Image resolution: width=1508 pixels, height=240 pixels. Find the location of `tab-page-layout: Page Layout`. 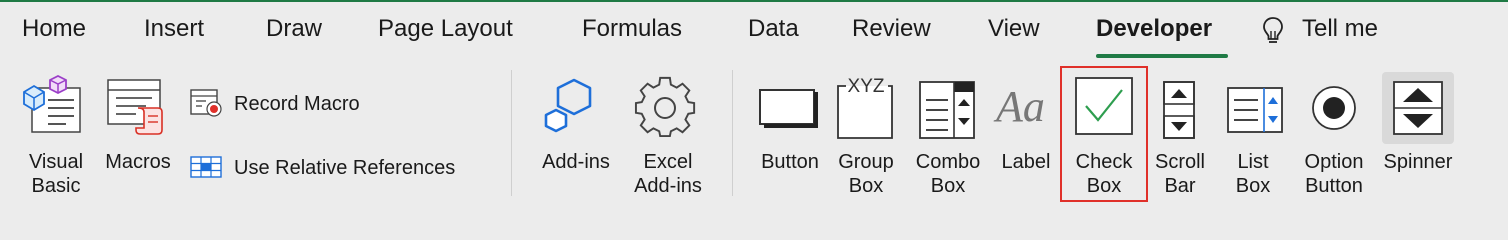

tab-page-layout: Page Layout is located at coordinates (445, 29).